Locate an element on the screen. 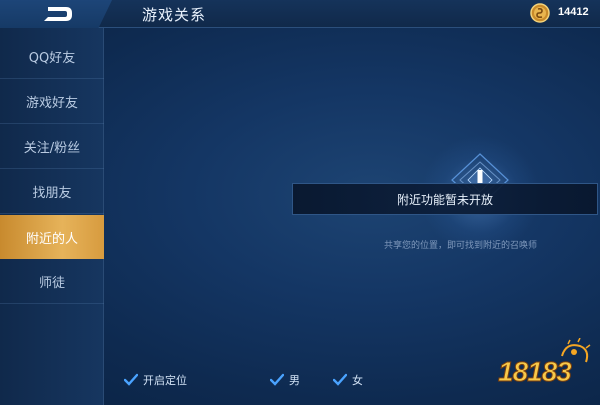 The width and height of the screenshot is (600, 405). sidebar-item-label: QQ好友 is located at coordinates (52, 58).